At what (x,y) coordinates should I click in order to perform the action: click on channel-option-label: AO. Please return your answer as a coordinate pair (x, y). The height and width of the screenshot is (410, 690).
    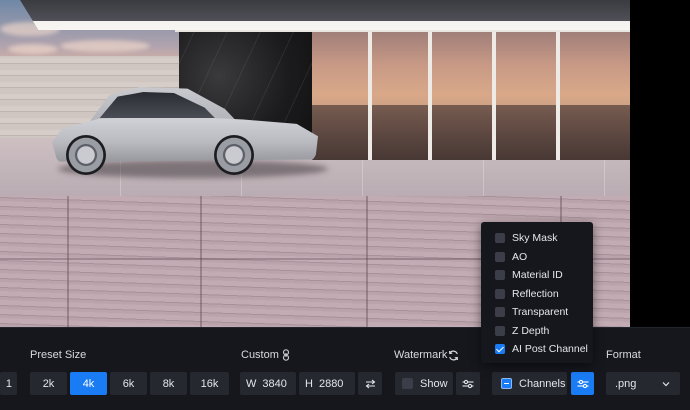
    Looking at the image, I should click on (520, 256).